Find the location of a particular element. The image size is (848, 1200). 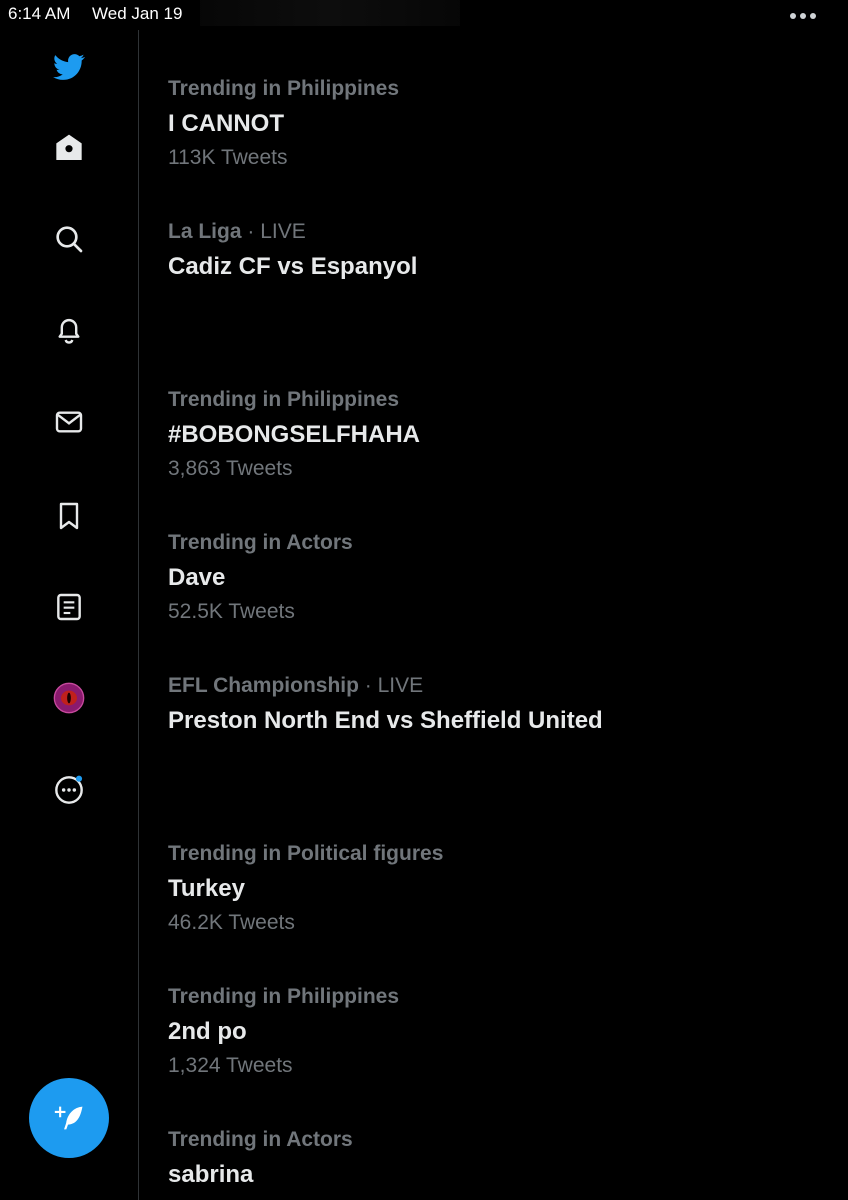

trend-context: La Liga · LIVE is located at coordinates (237, 231).